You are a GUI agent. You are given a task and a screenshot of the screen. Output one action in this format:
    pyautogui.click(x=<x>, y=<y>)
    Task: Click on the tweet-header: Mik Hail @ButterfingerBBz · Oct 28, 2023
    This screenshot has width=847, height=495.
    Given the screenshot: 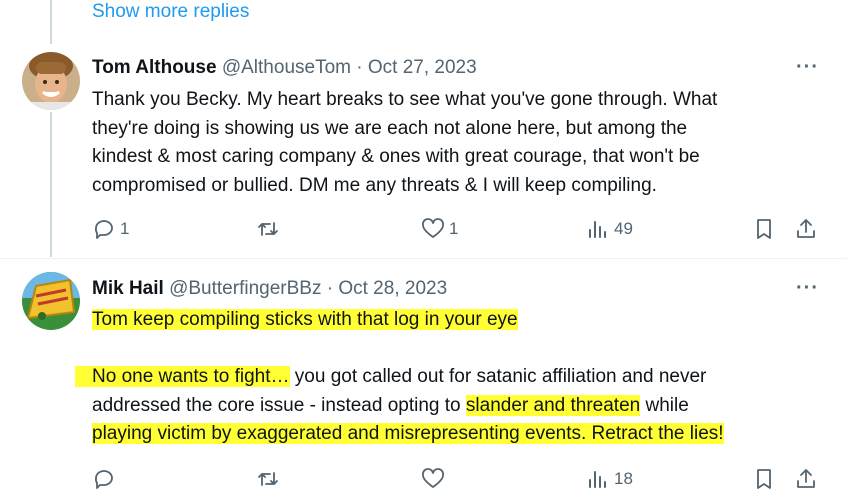 What is the action you would take?
    pyautogui.click(x=269, y=289)
    